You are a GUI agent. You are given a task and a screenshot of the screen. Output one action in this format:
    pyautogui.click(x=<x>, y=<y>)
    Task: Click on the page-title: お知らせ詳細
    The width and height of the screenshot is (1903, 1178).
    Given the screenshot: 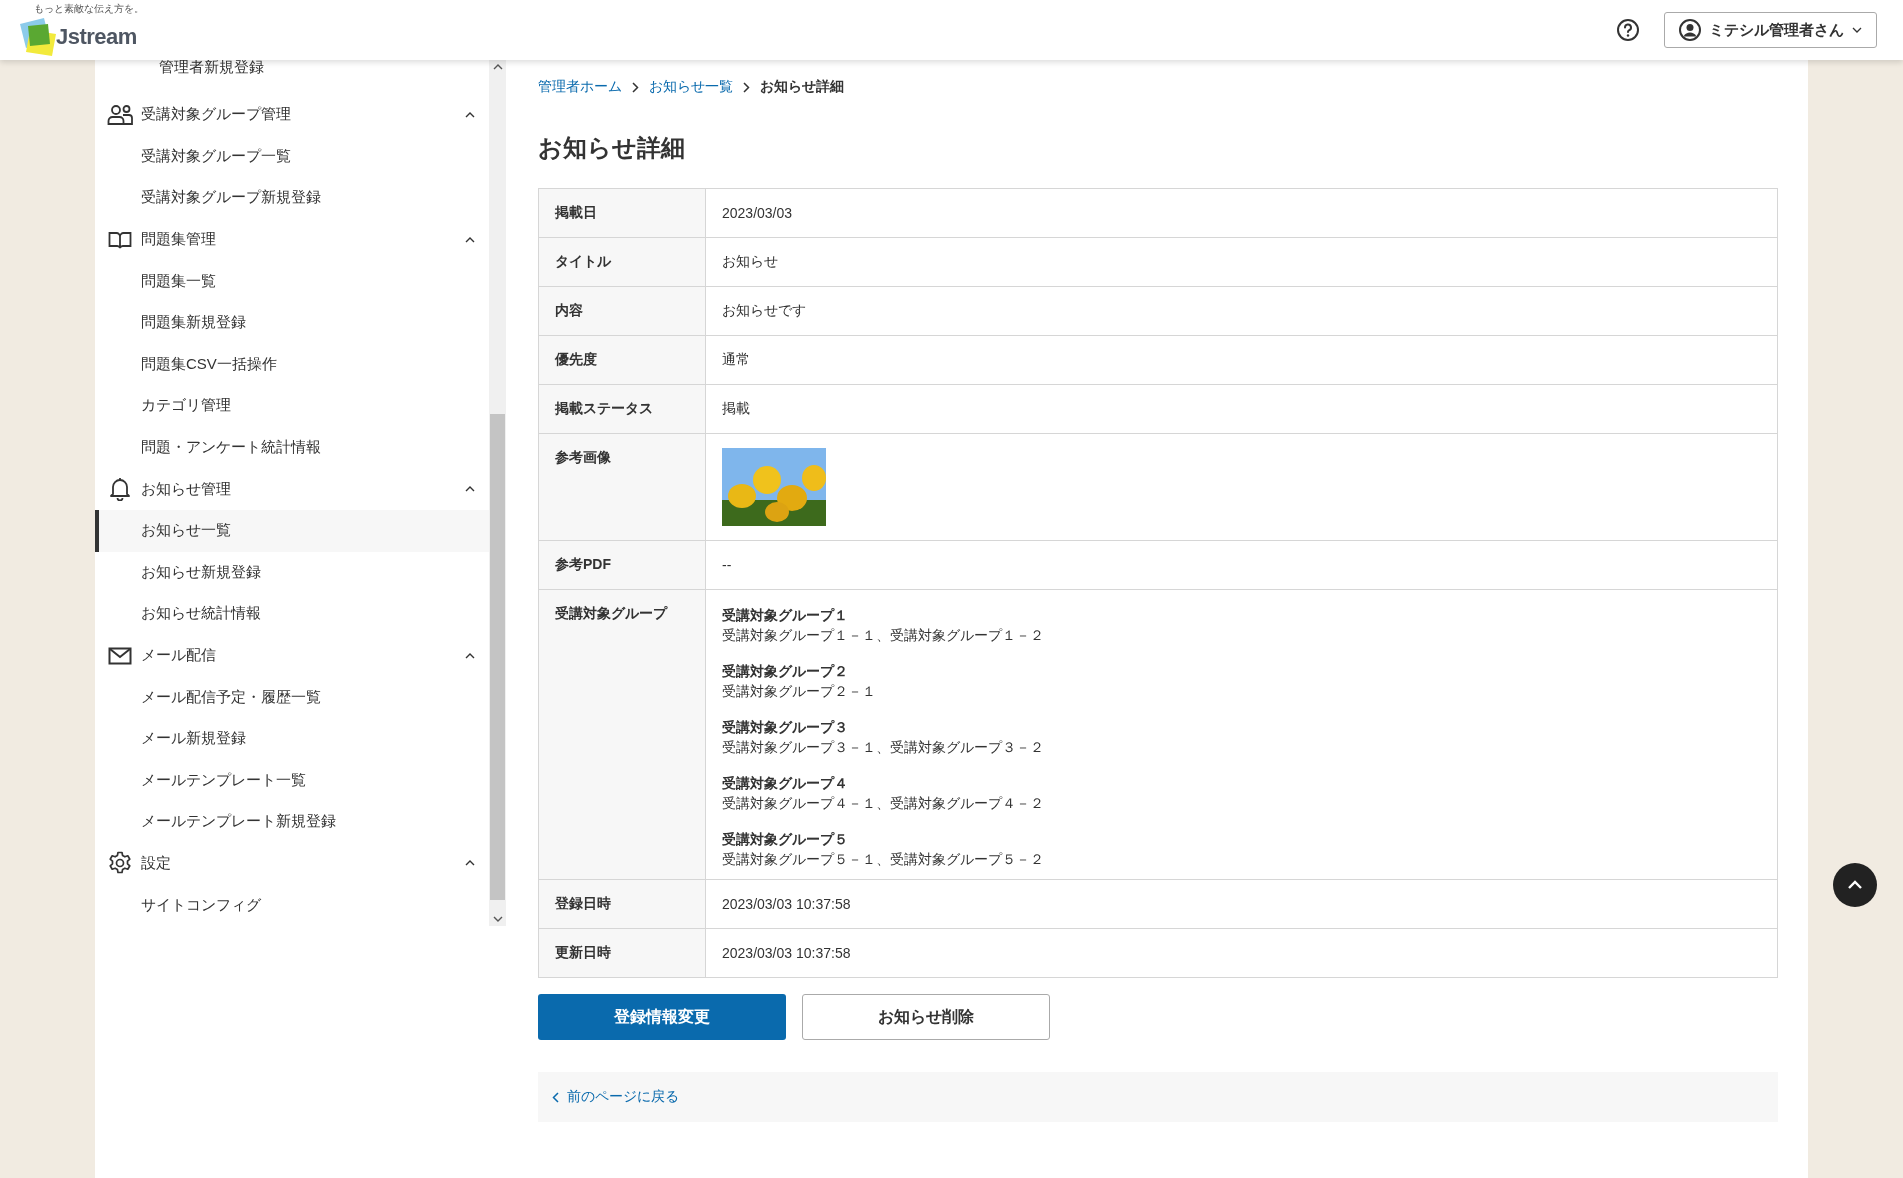 What is the action you would take?
    pyautogui.click(x=612, y=148)
    